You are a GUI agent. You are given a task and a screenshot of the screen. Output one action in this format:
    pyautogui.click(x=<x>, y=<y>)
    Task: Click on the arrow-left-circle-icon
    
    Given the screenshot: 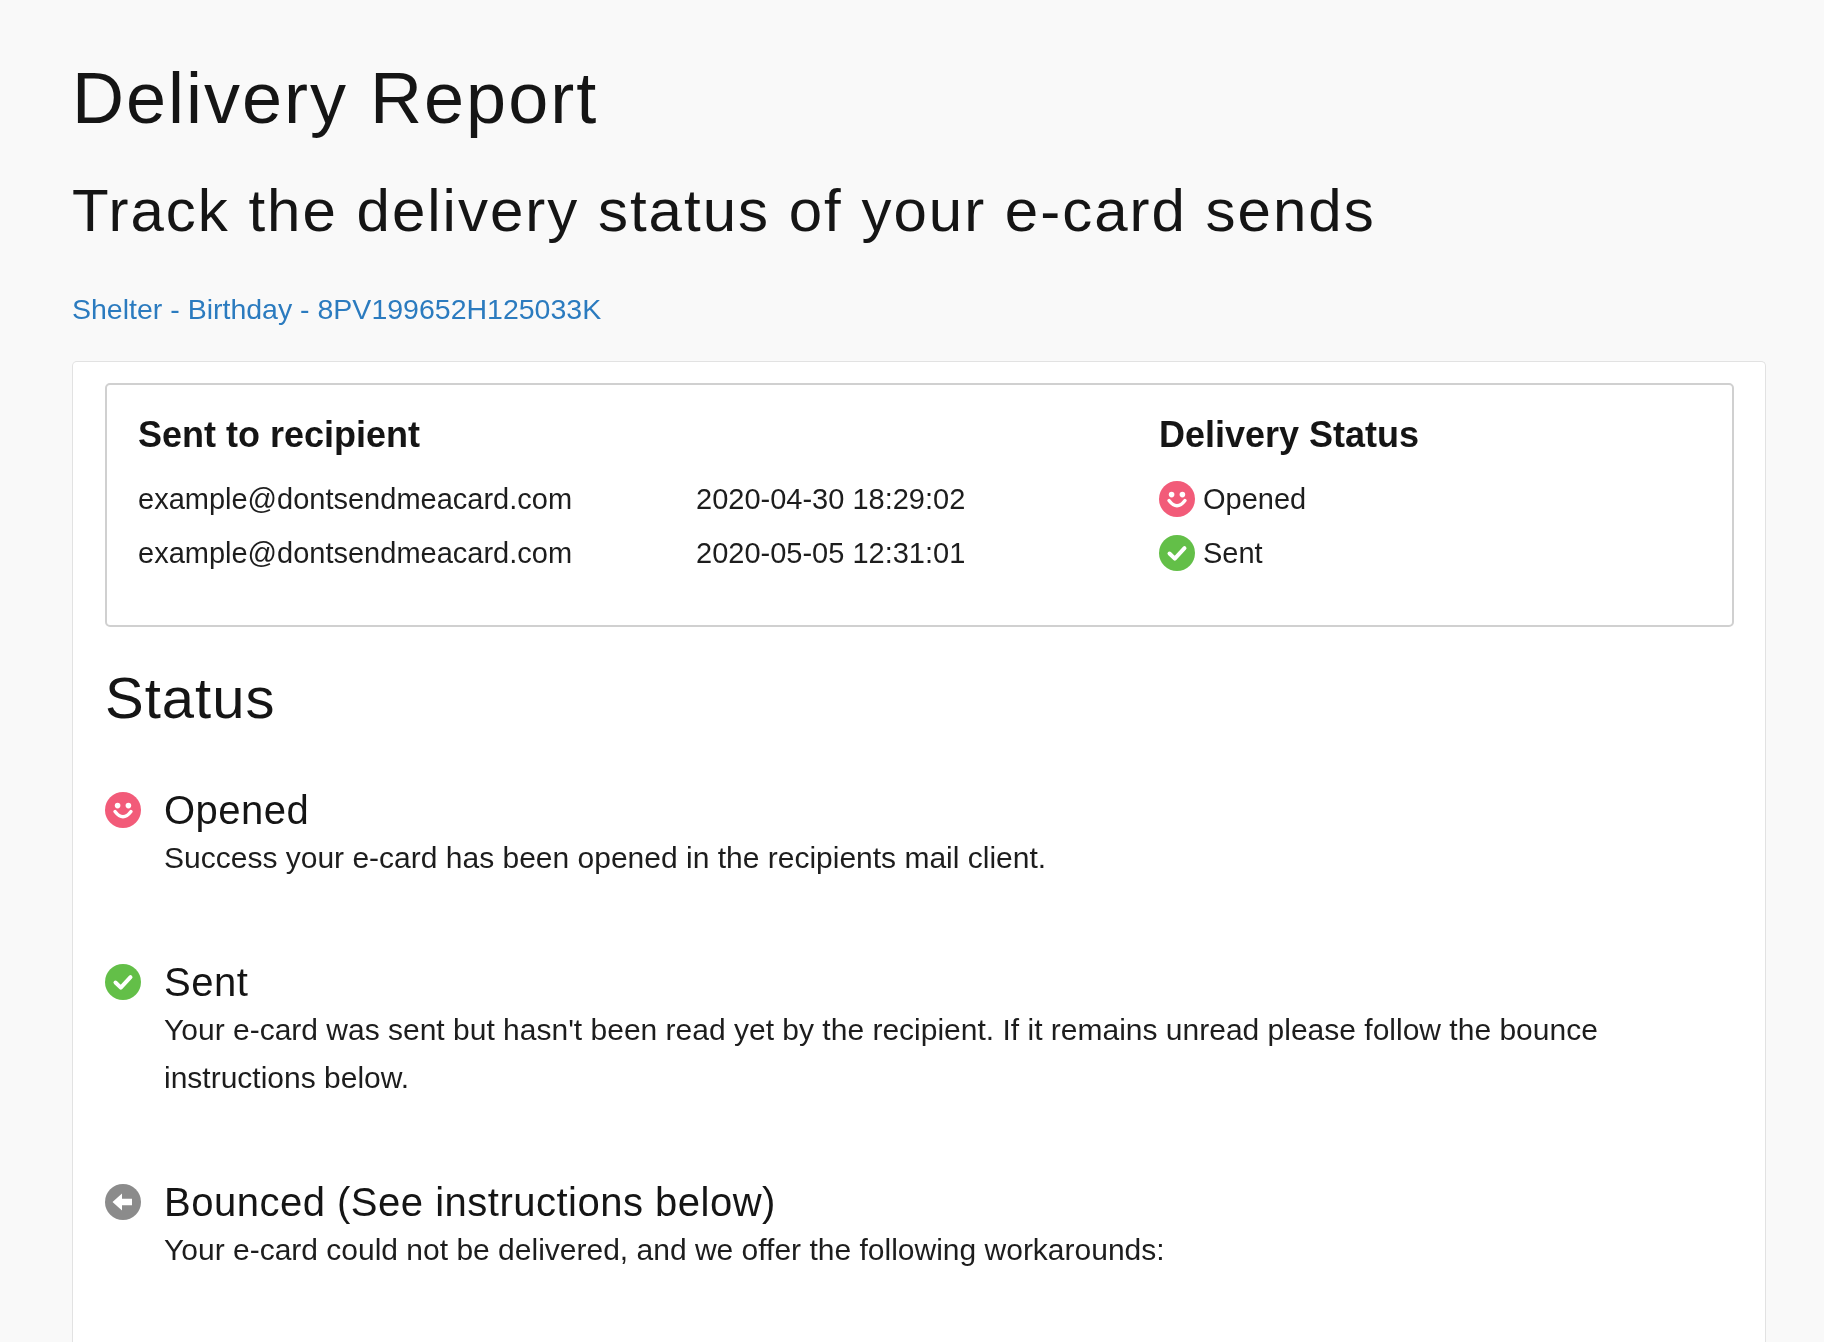 What is the action you would take?
    pyautogui.click(x=123, y=1202)
    